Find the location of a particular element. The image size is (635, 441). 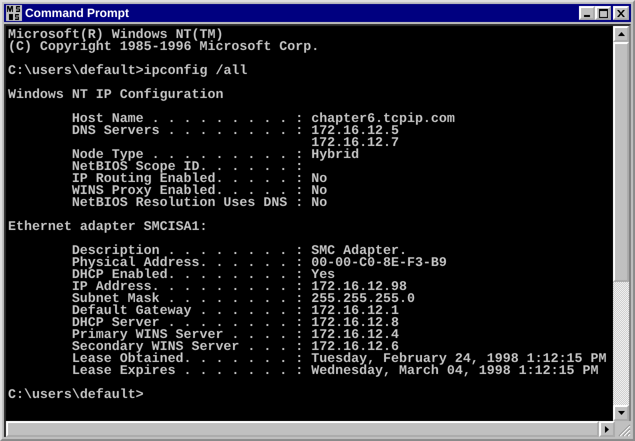

ms-dos-icon is located at coordinates (14, 13).